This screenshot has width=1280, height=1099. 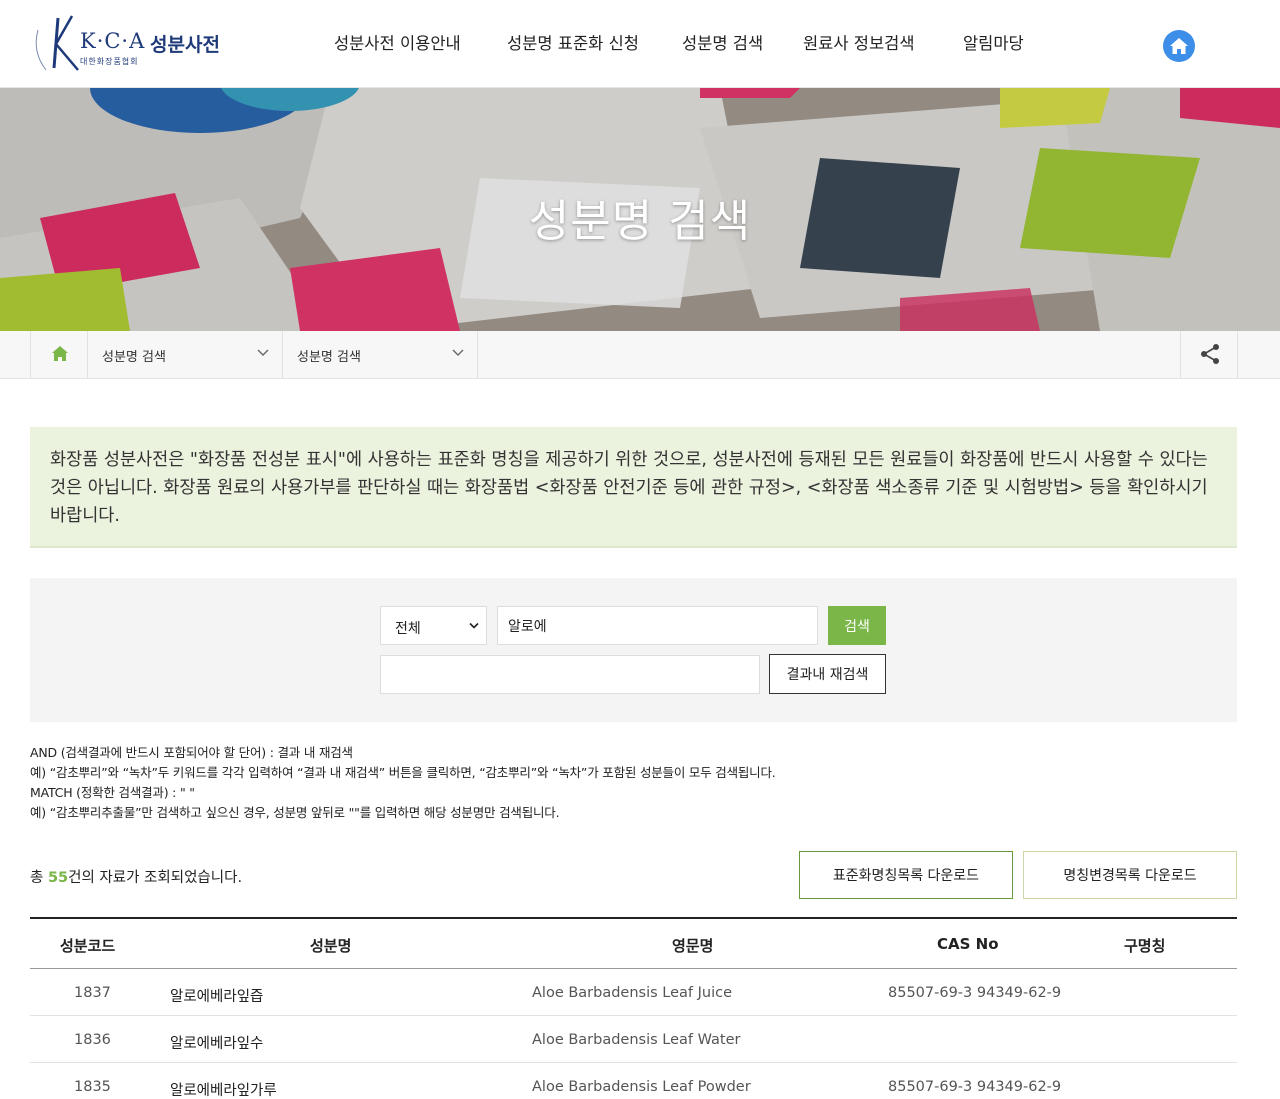 What do you see at coordinates (433, 625) in the screenshot?
I see `search-field-select: 전체` at bounding box center [433, 625].